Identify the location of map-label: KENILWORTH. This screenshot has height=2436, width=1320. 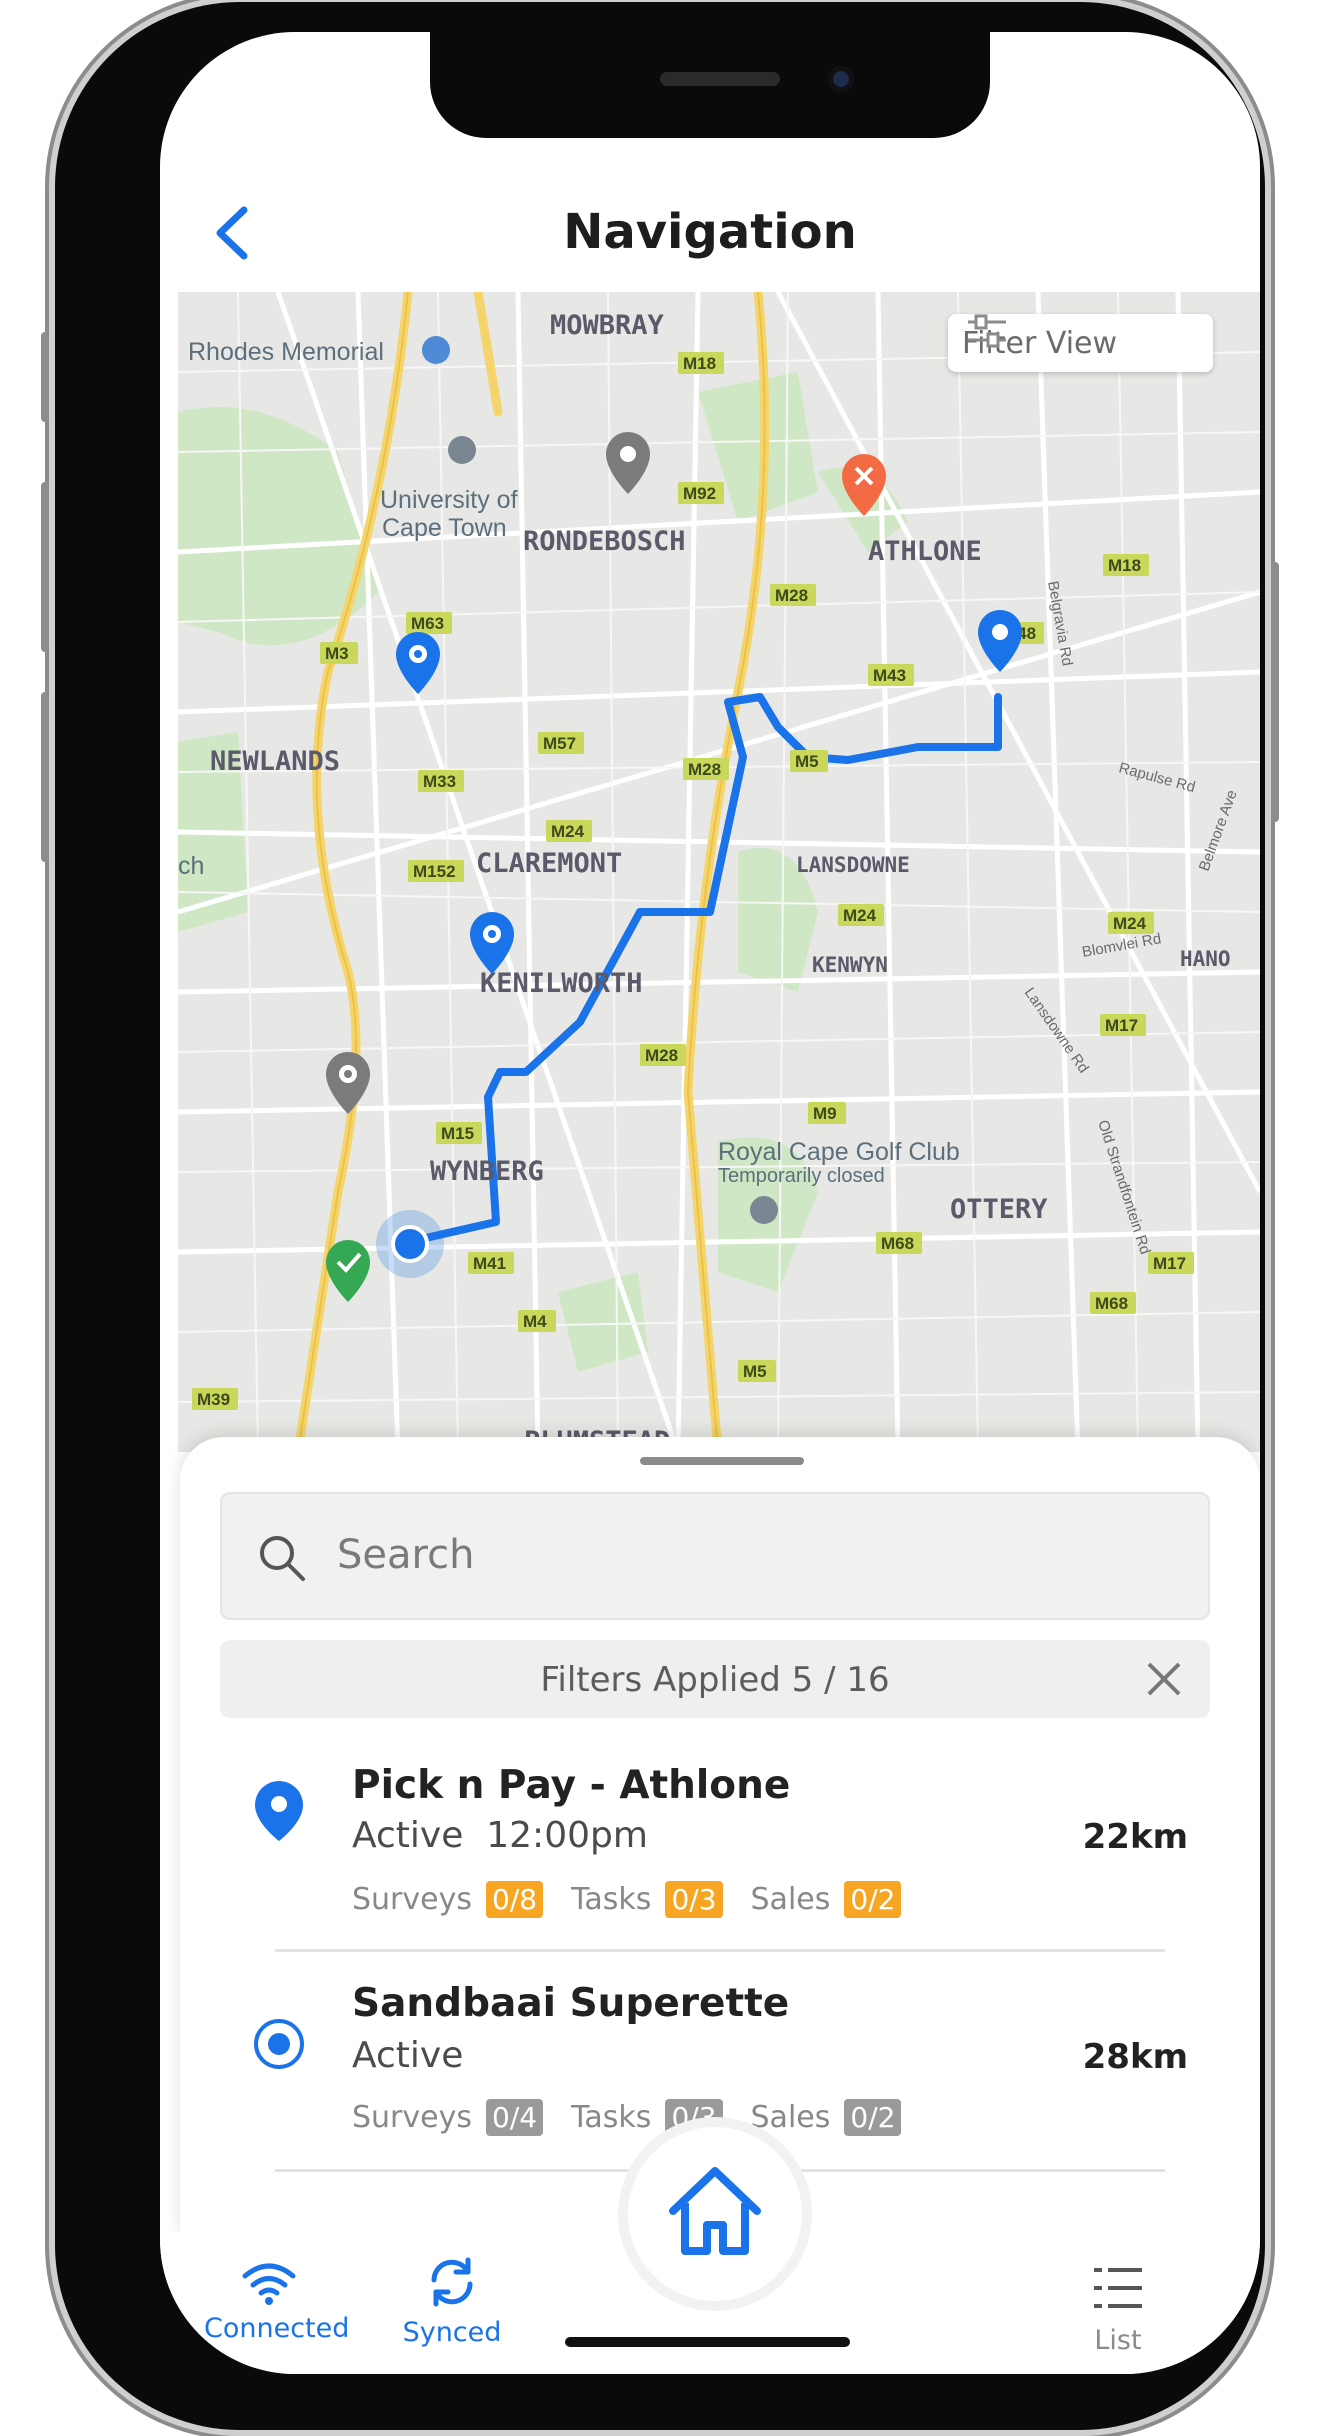
(561, 983).